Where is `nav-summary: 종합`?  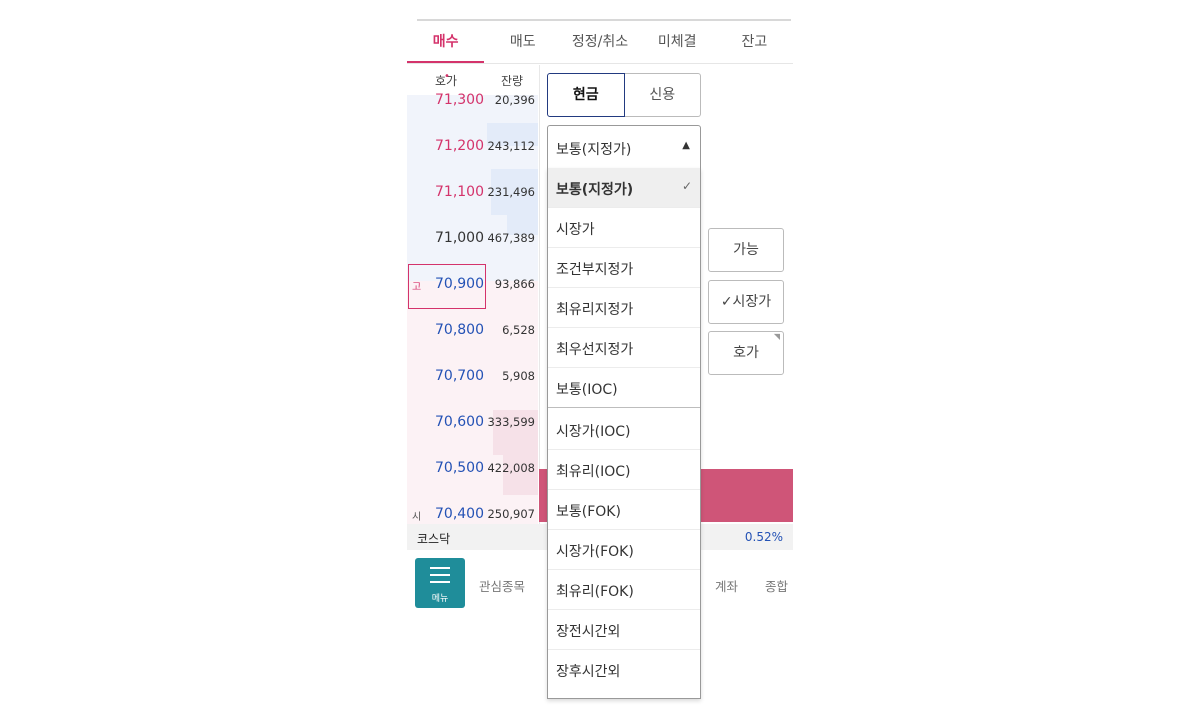
nav-summary: 종합 is located at coordinates (776, 585).